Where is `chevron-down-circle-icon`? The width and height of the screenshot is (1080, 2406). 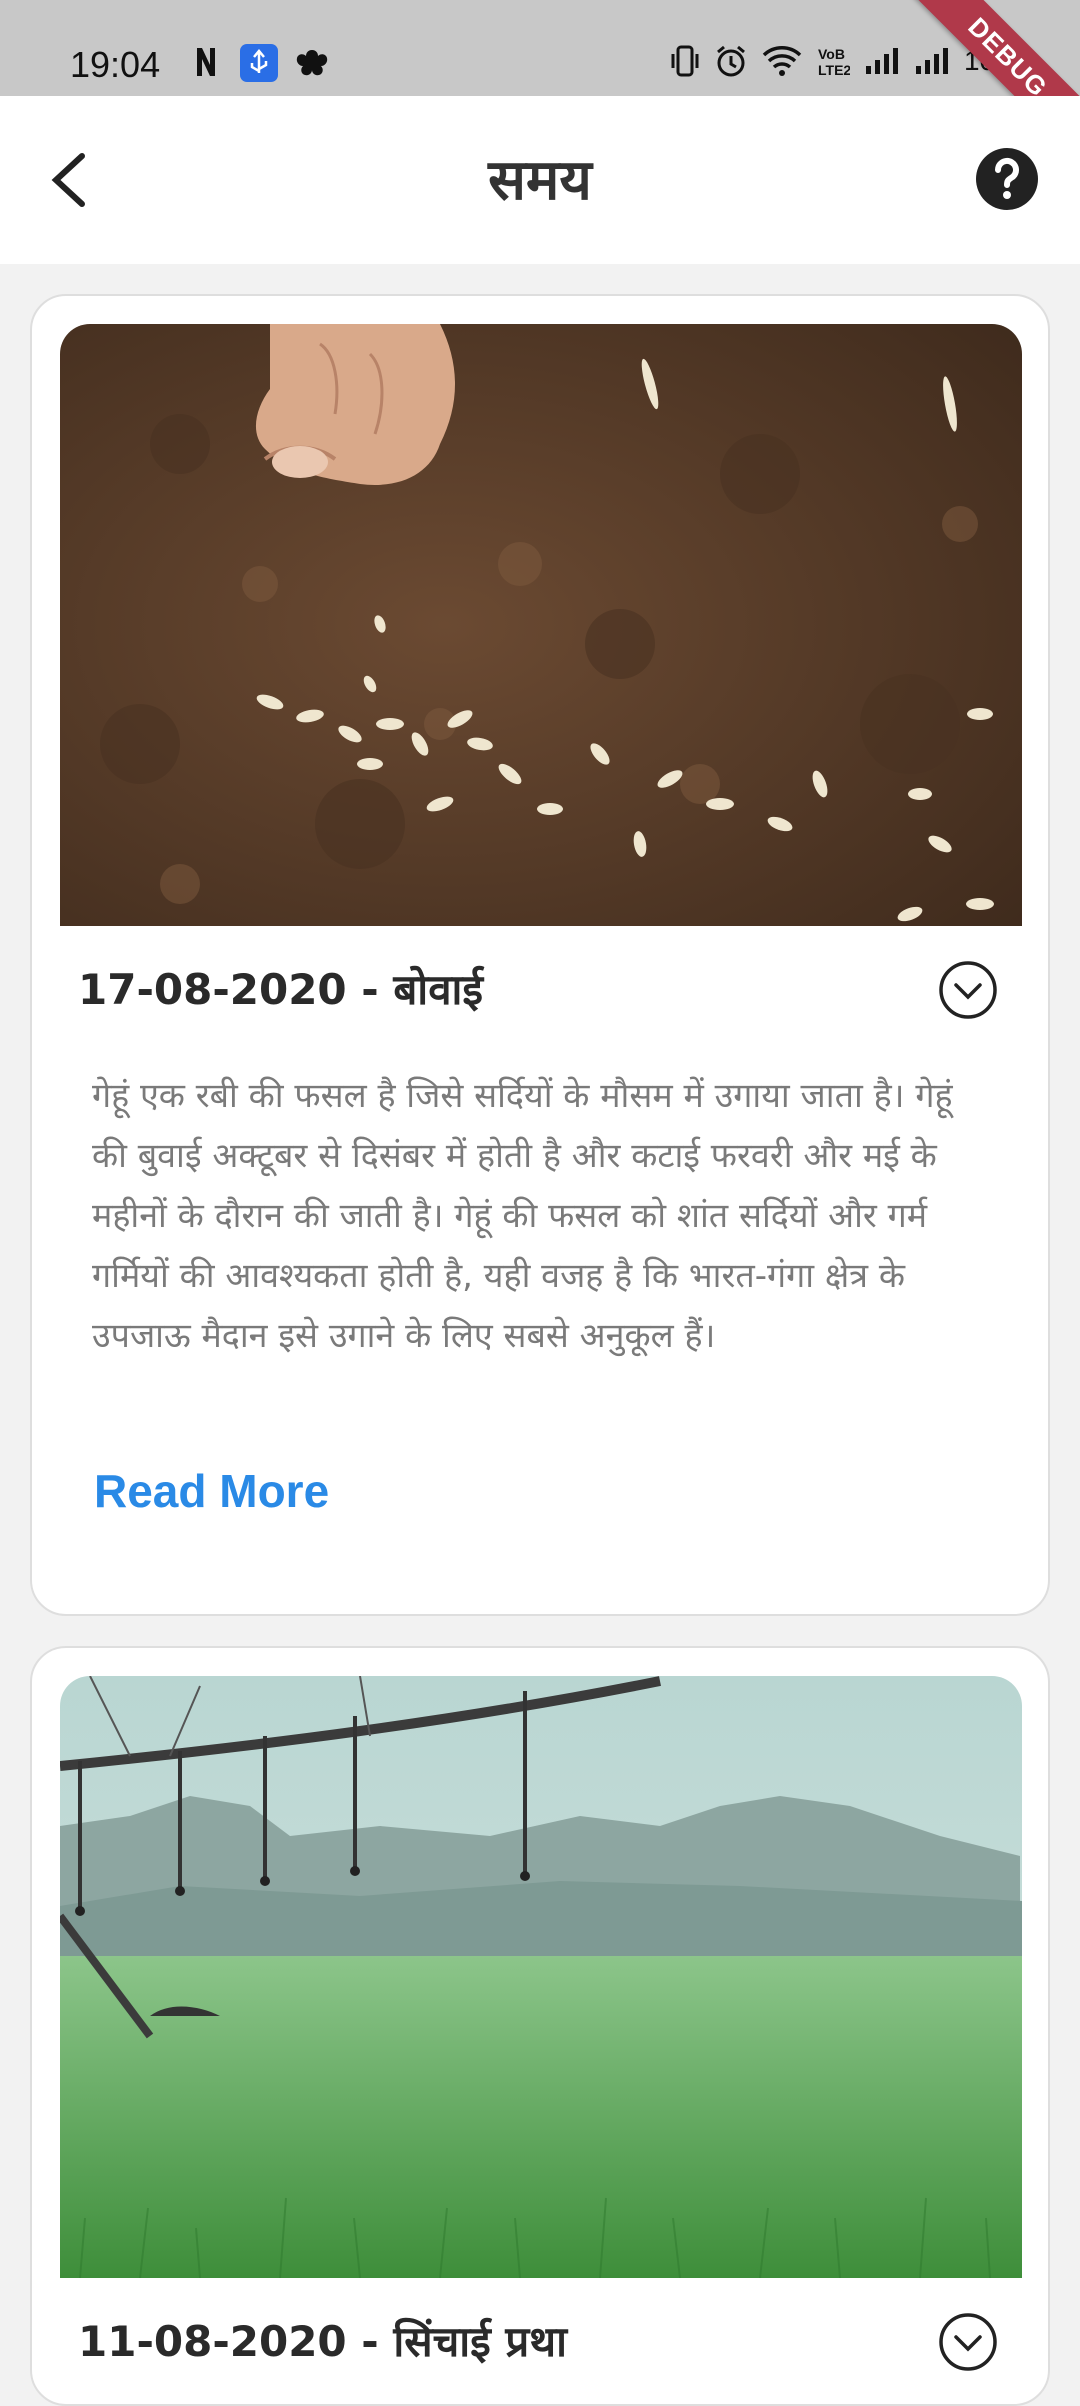
chevron-down-circle-icon is located at coordinates (968, 990).